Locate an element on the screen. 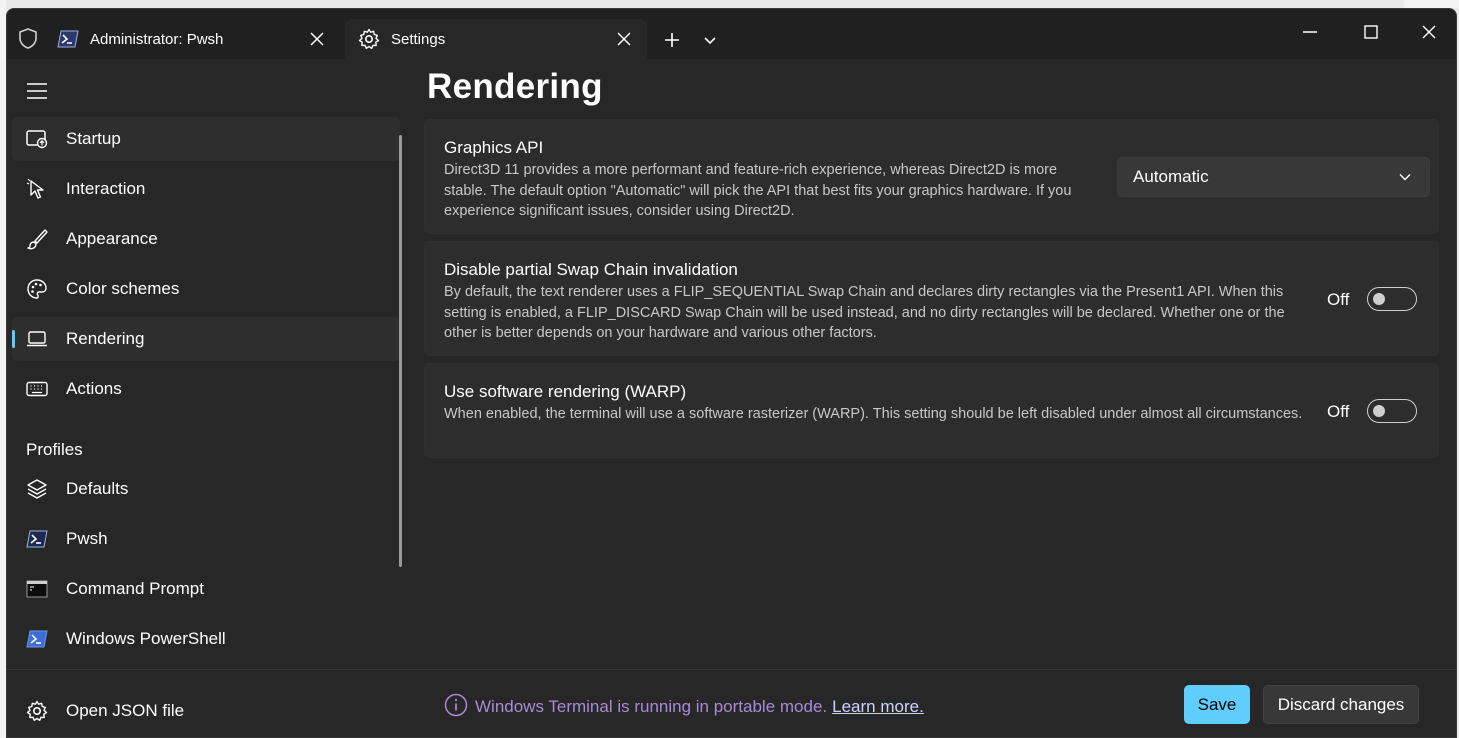 This screenshot has height=738, width=1459. new-tab-button is located at coordinates (672, 40).